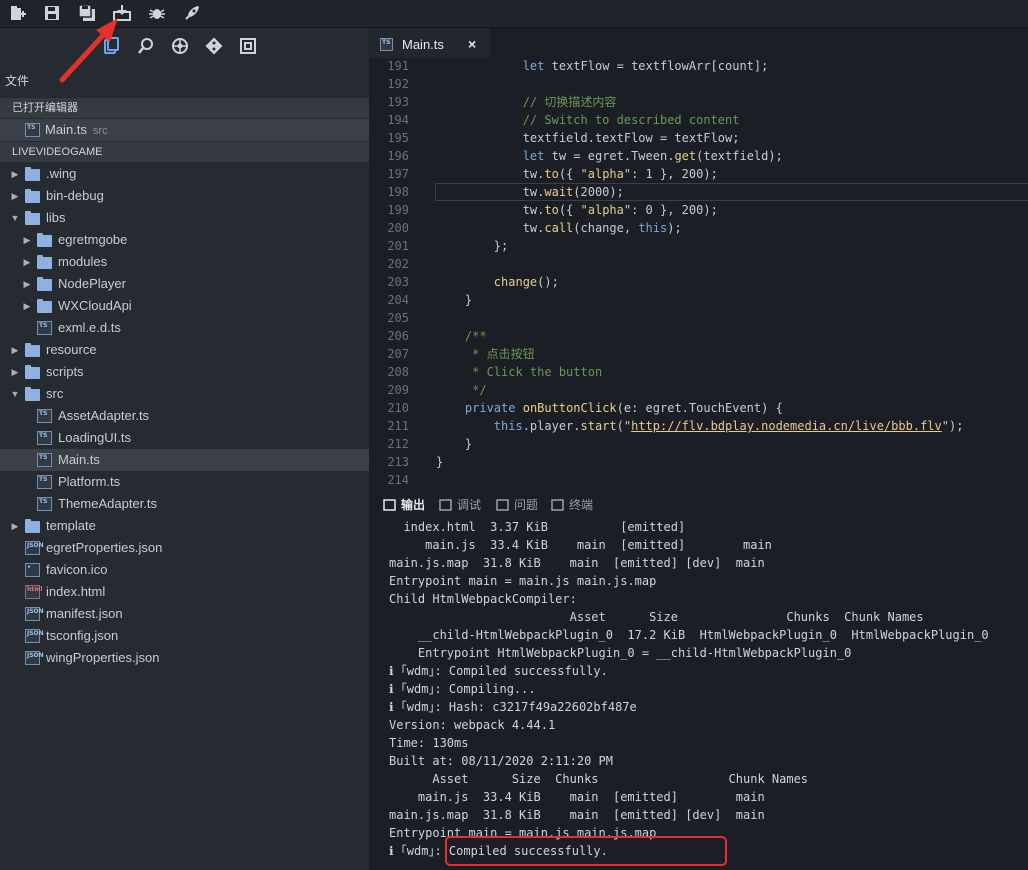 This screenshot has height=870, width=1028. What do you see at coordinates (429, 743) in the screenshot?
I see `output-line: Time: 130ms` at bounding box center [429, 743].